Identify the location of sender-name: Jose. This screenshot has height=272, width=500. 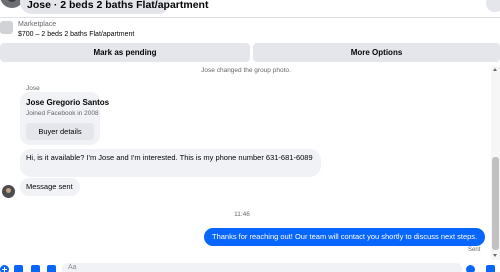
(33, 88).